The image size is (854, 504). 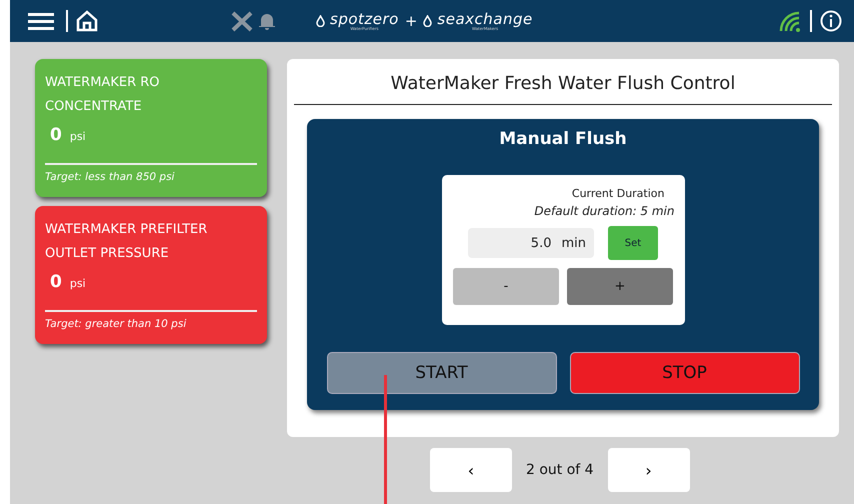 What do you see at coordinates (563, 87) in the screenshot?
I see `panel-title: WaterMaker Fresh Water Flush Control` at bounding box center [563, 87].